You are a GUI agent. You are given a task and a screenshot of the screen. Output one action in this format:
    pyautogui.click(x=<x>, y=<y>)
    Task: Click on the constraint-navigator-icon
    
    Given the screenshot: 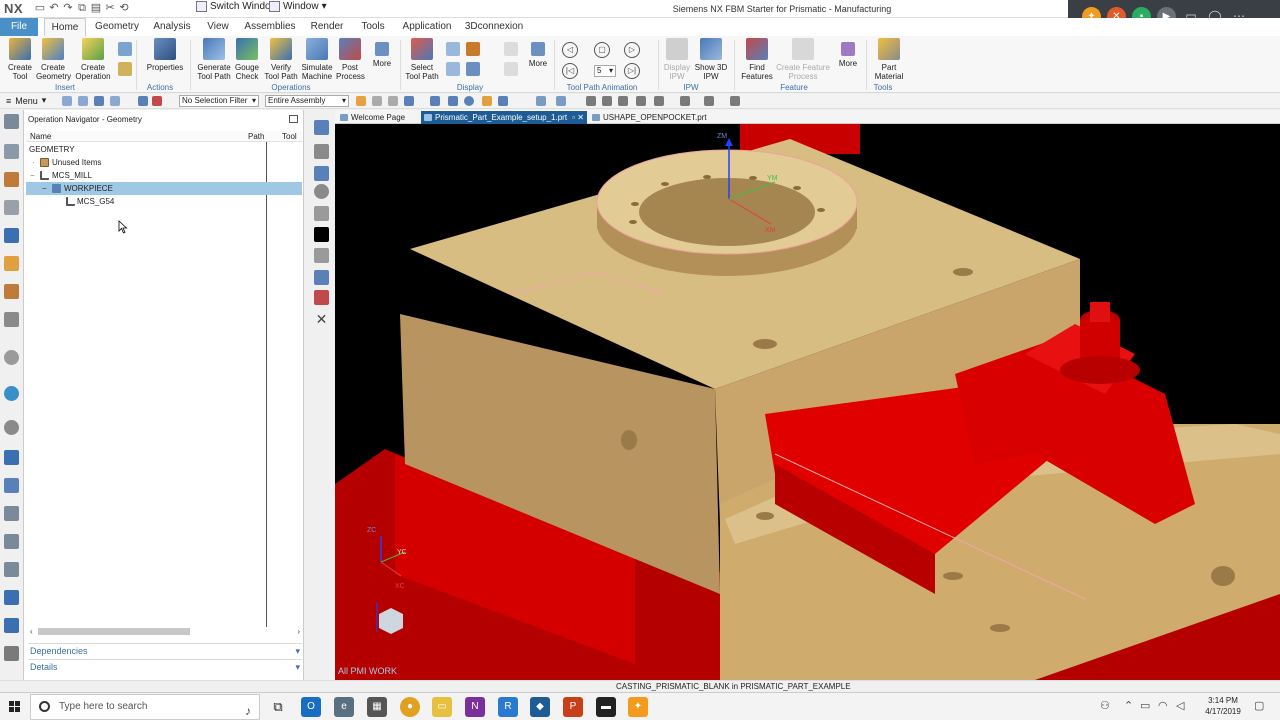 What is the action you would take?
    pyautogui.click(x=11, y=179)
    